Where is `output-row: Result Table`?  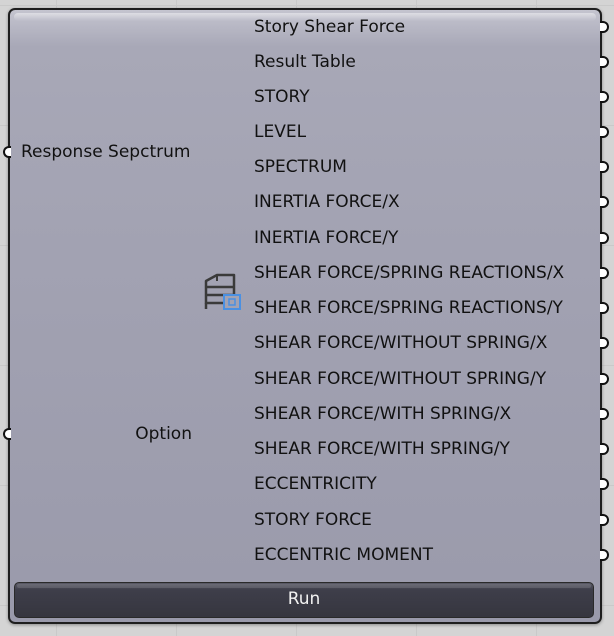 output-row: Result Table is located at coordinates (431, 62).